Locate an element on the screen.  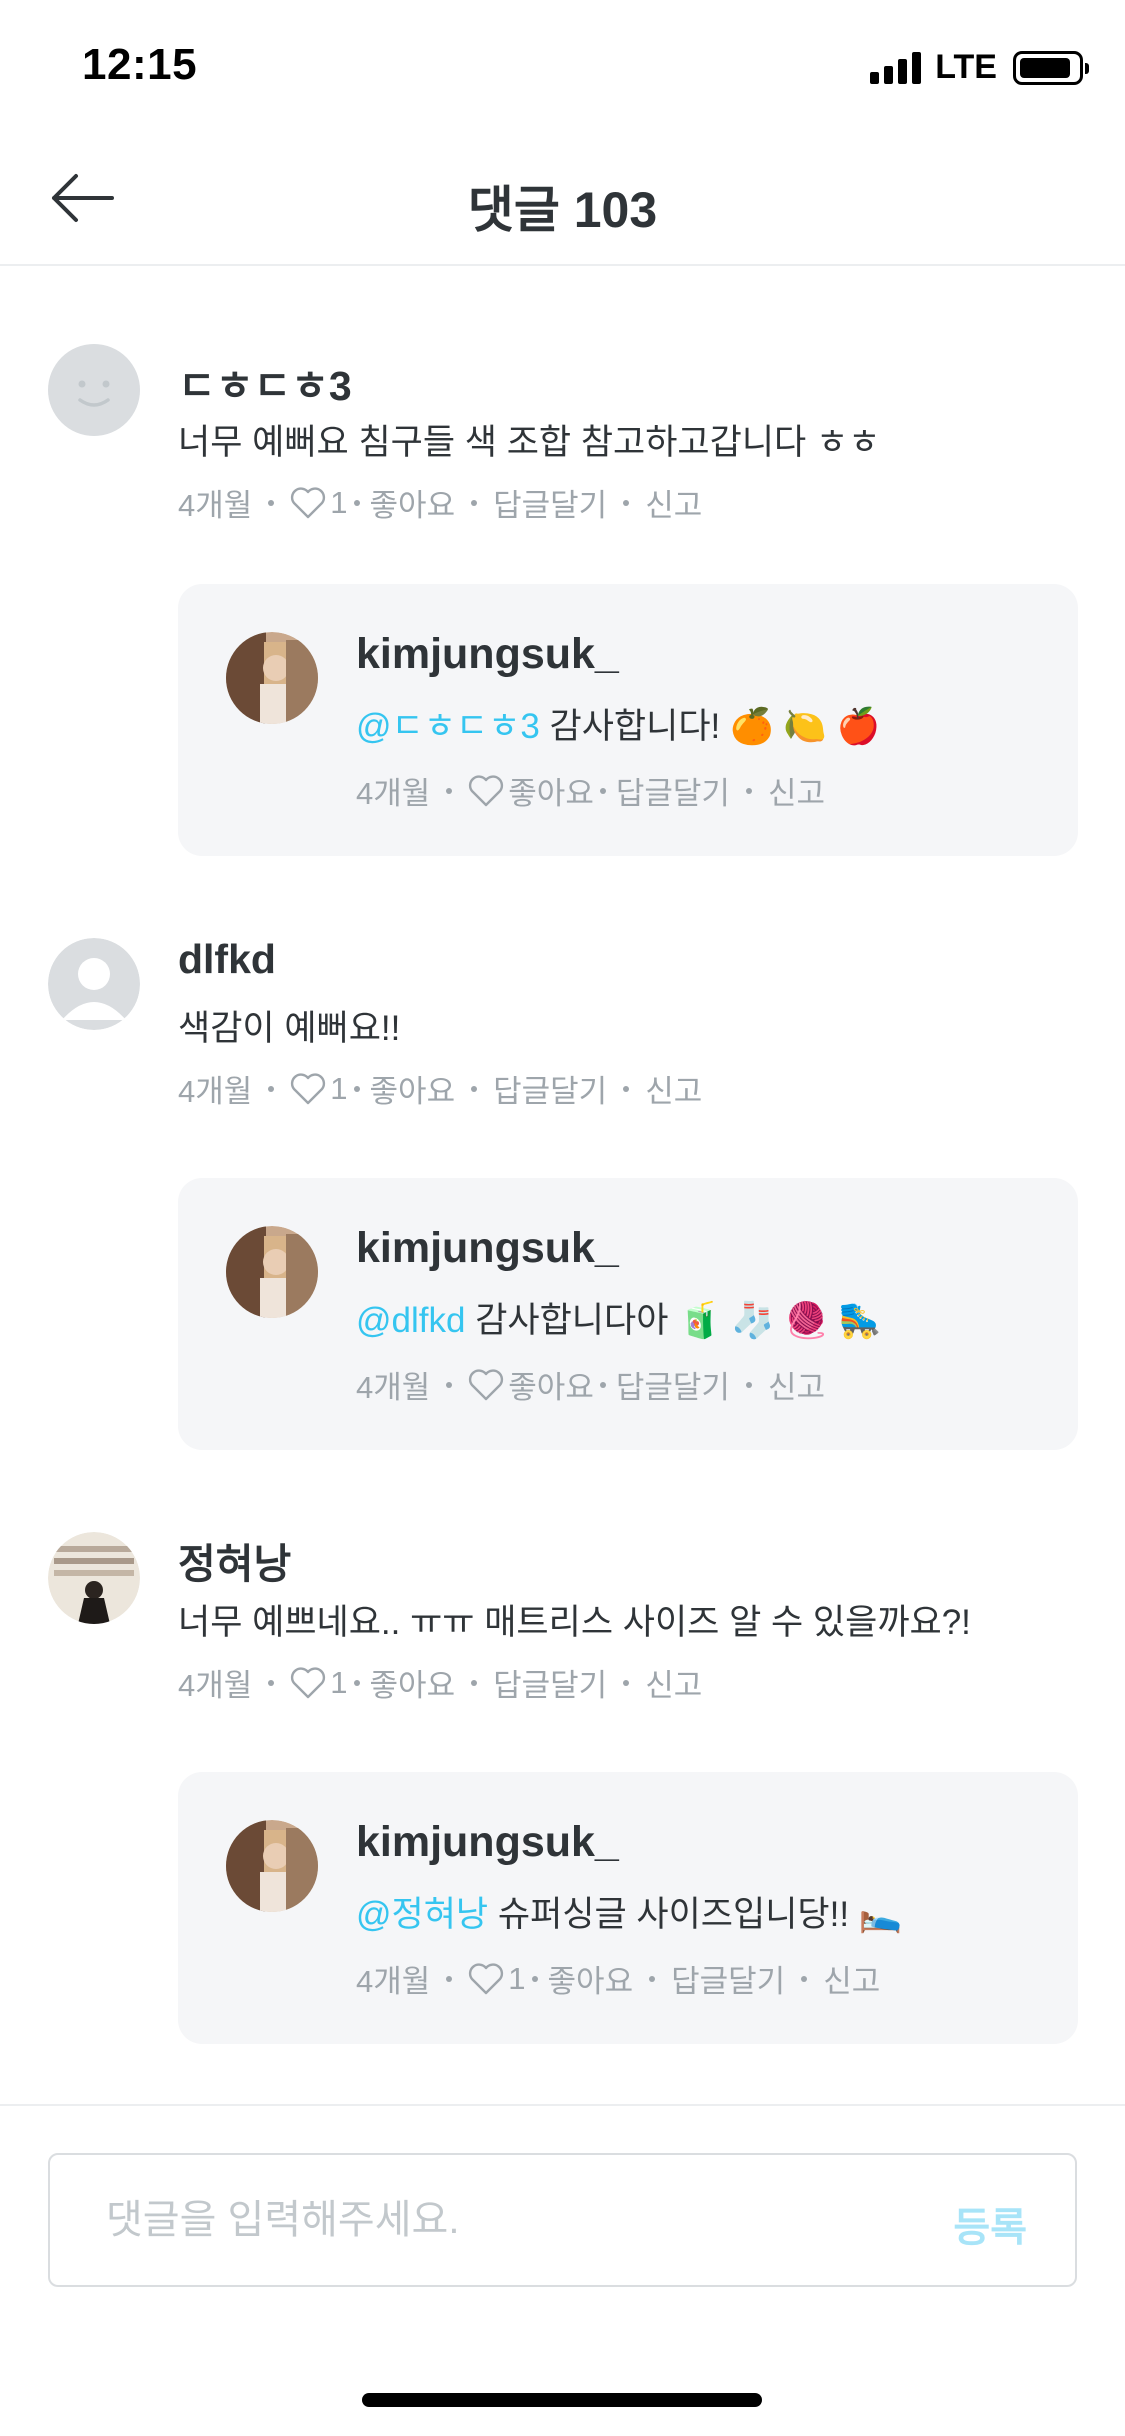
status-bar: 12:15 LTE is located at coordinates (562, 66).